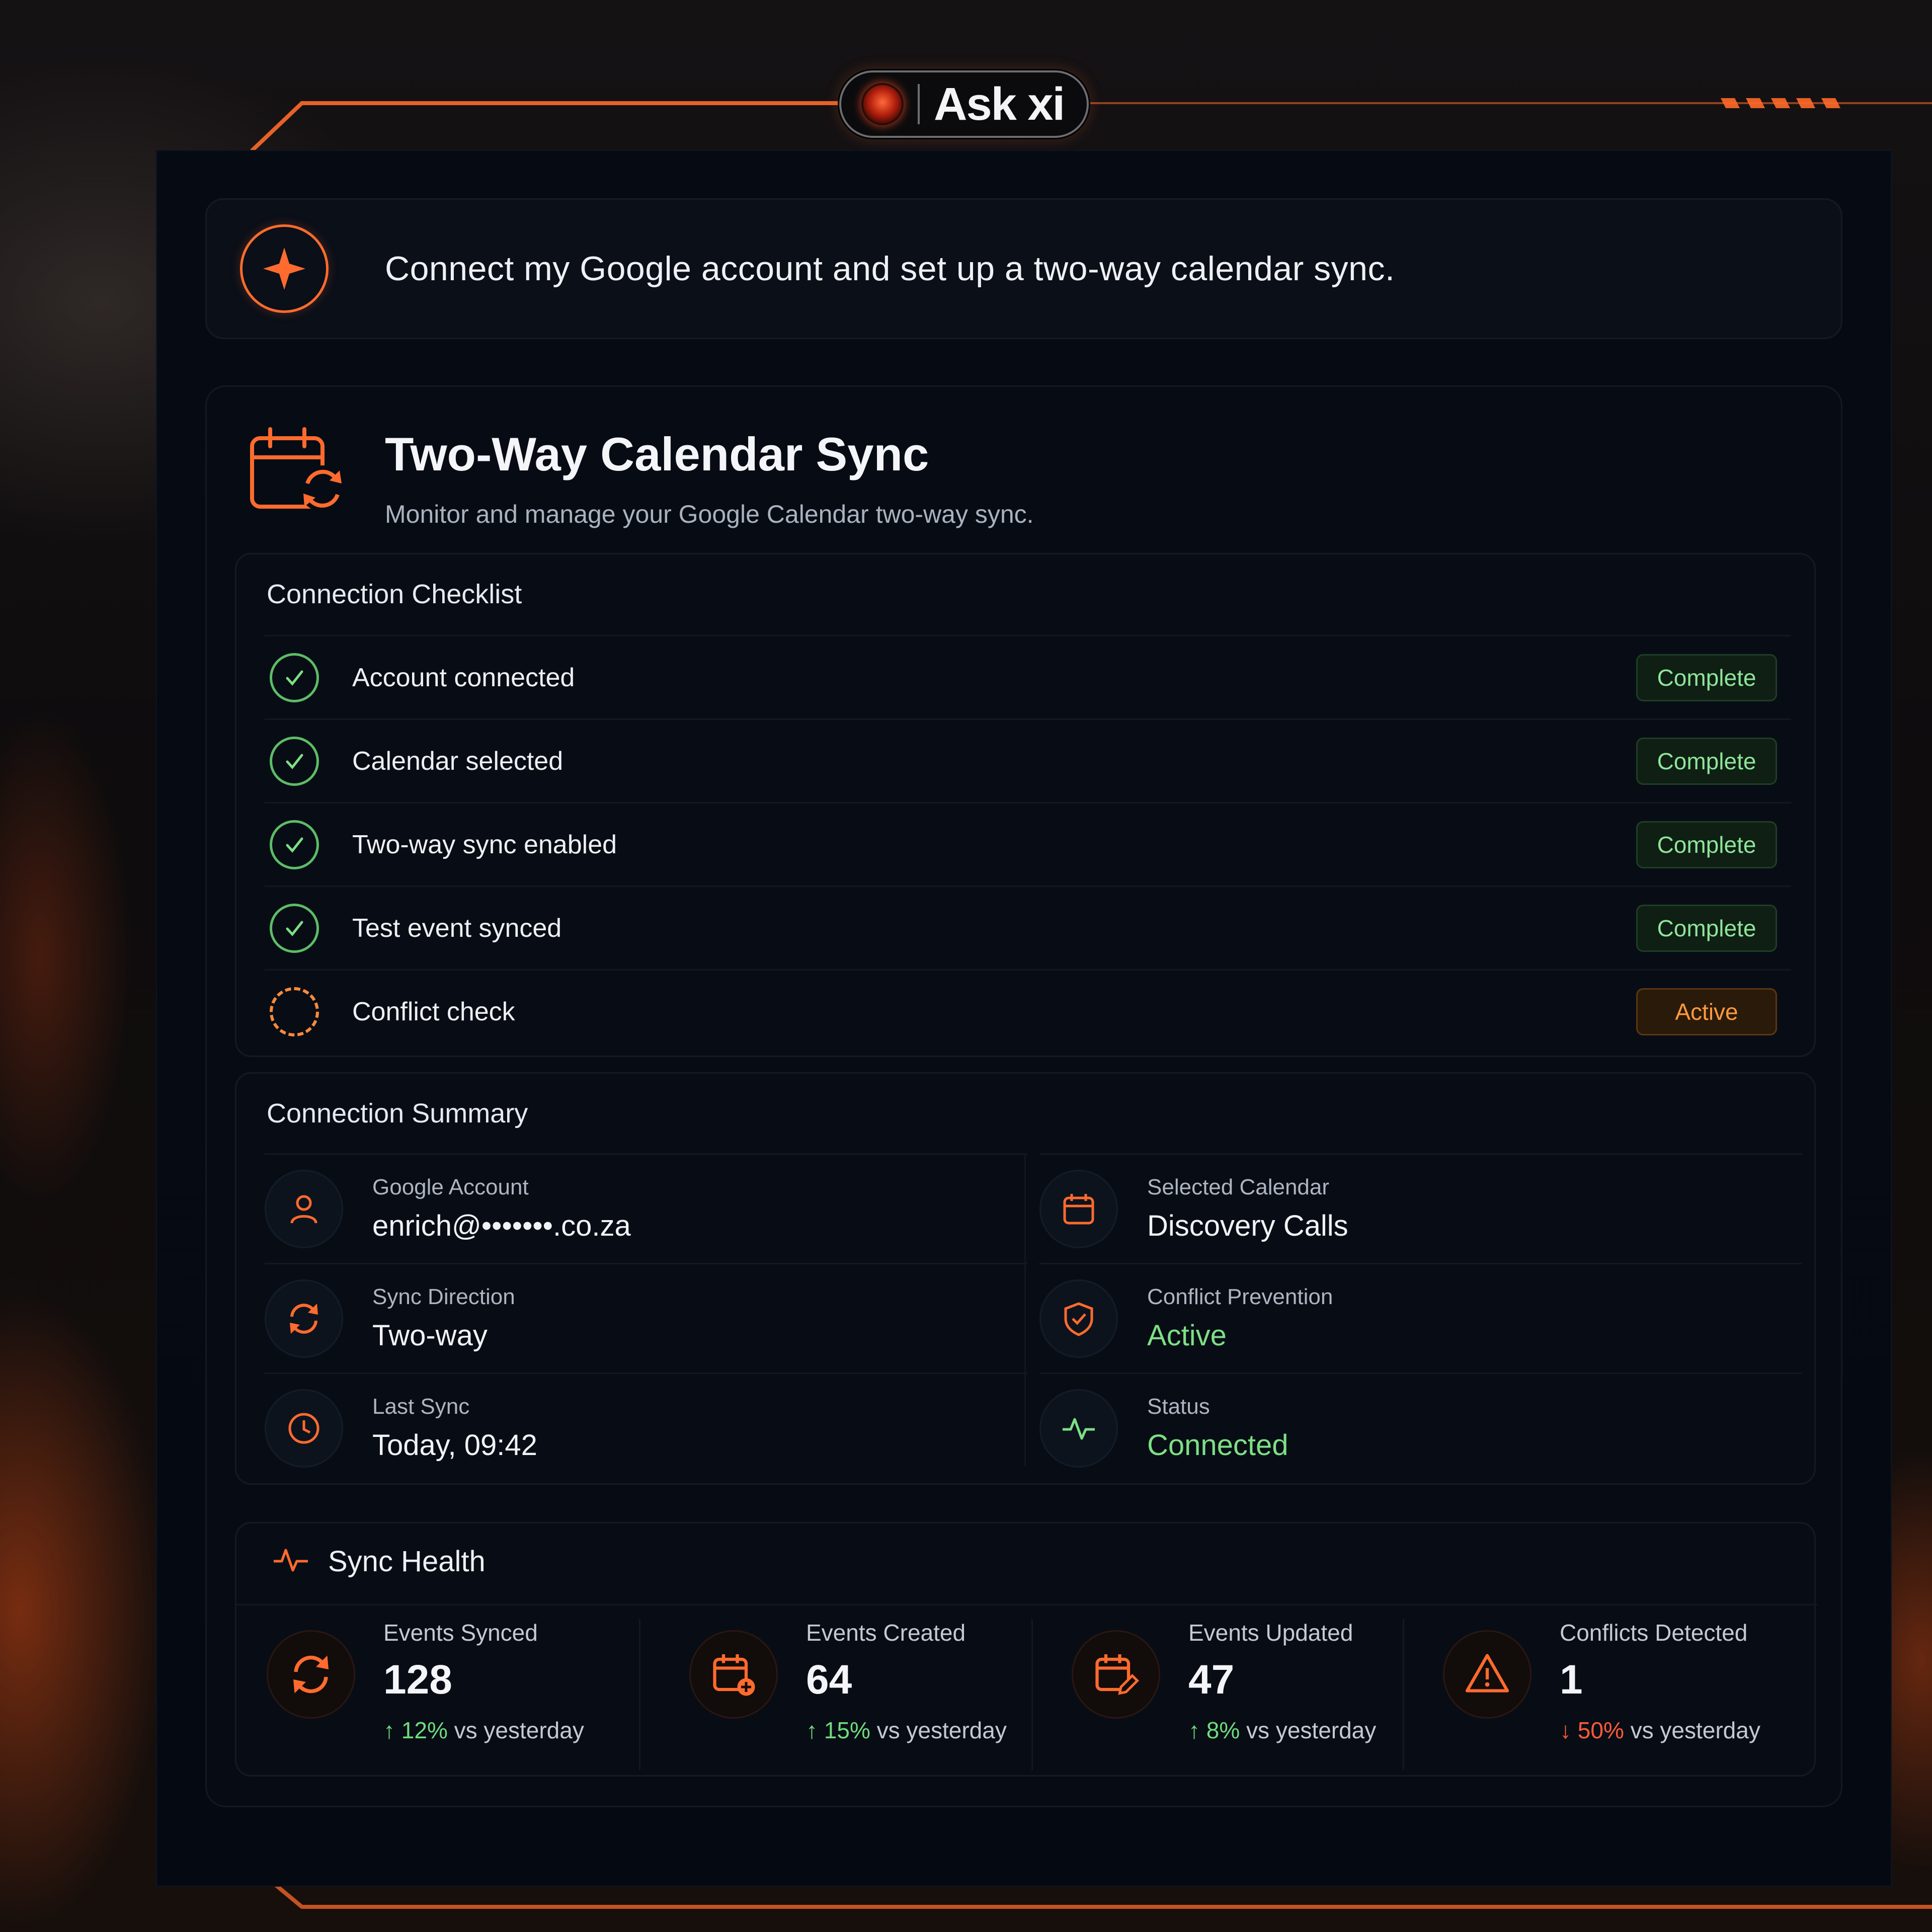 This screenshot has width=1932, height=1932. Describe the element at coordinates (417, 1680) in the screenshot. I see `stat-value: 128` at that location.